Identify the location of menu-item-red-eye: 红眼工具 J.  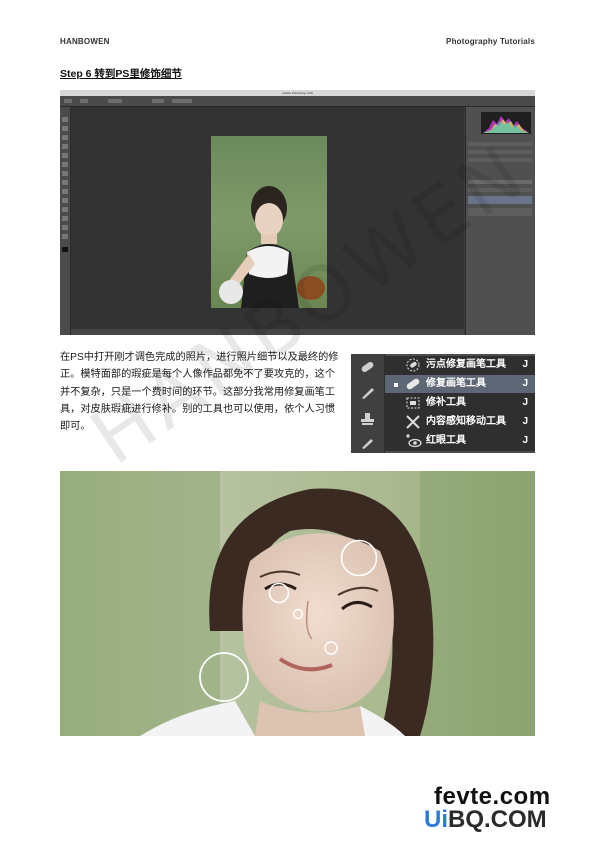
(460, 441).